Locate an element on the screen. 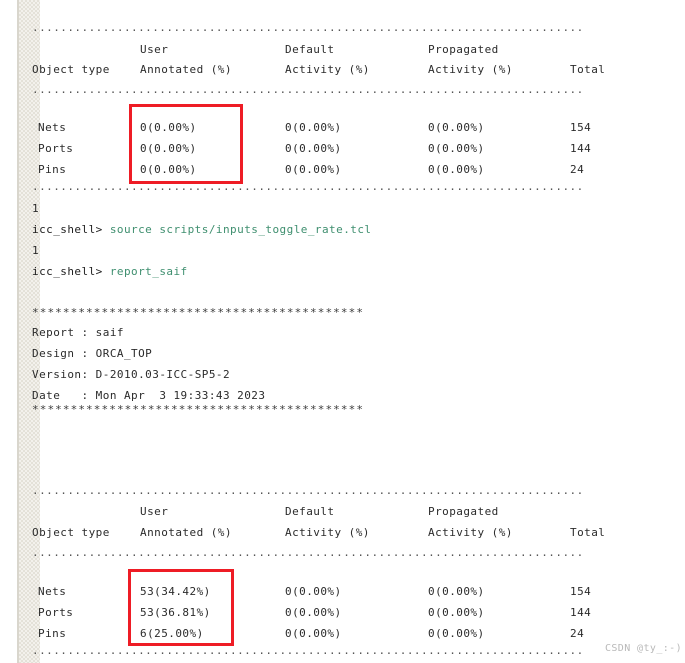  command-text-report-saif: report_saif is located at coordinates (148, 271).